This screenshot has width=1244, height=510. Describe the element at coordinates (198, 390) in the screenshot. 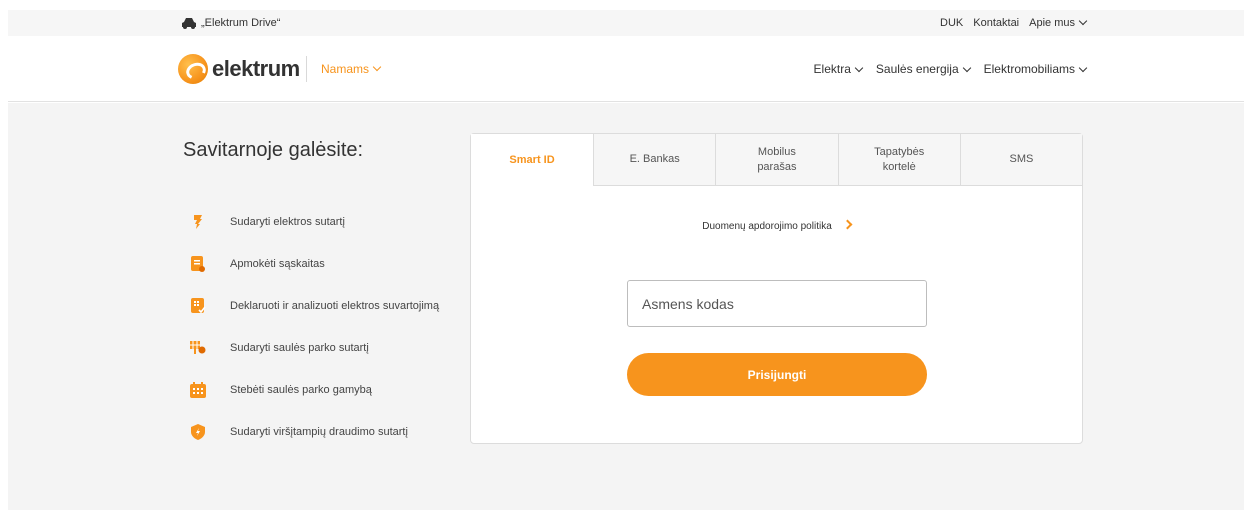

I see `calendar-icon` at that location.